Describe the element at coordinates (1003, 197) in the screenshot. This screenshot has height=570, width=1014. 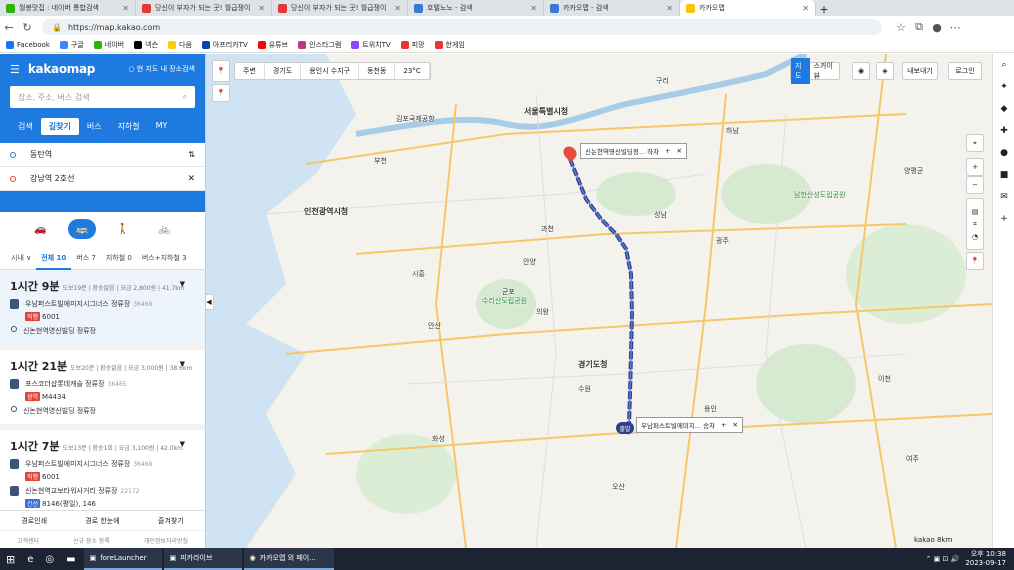
I see `outlook-icon: ✉` at that location.